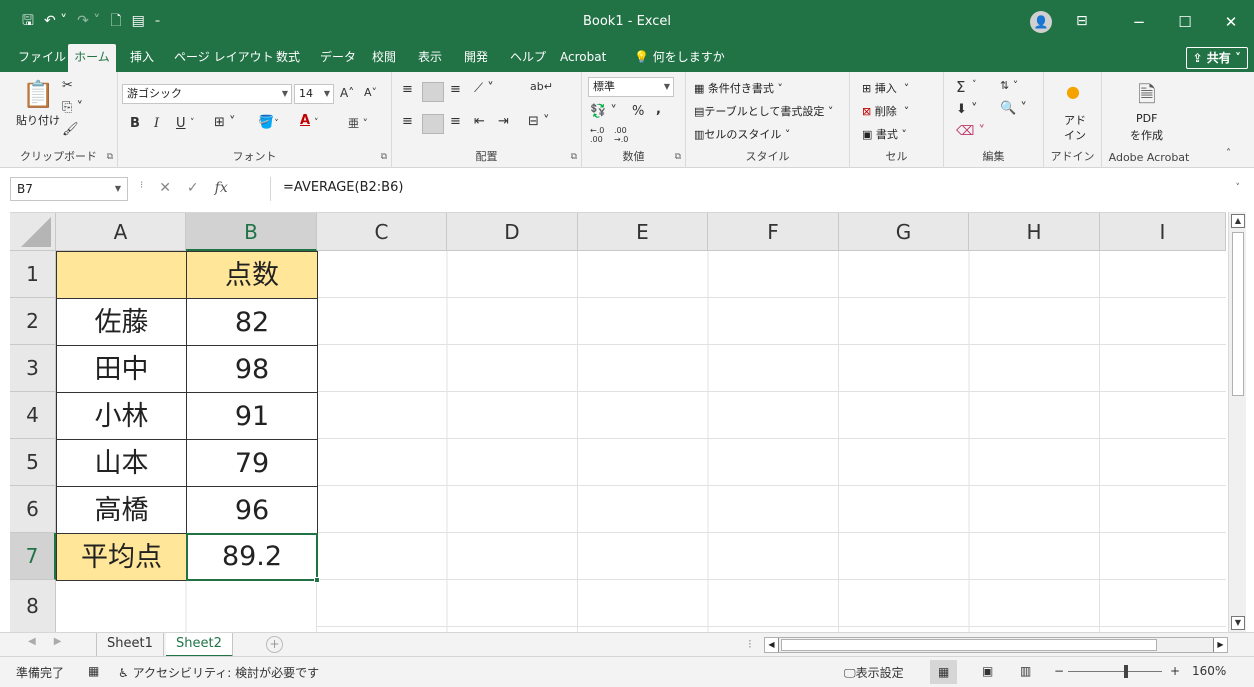  What do you see at coordinates (1013, 108) in the screenshot?
I see `find-select-icon: 🔍 ˅` at bounding box center [1013, 108].